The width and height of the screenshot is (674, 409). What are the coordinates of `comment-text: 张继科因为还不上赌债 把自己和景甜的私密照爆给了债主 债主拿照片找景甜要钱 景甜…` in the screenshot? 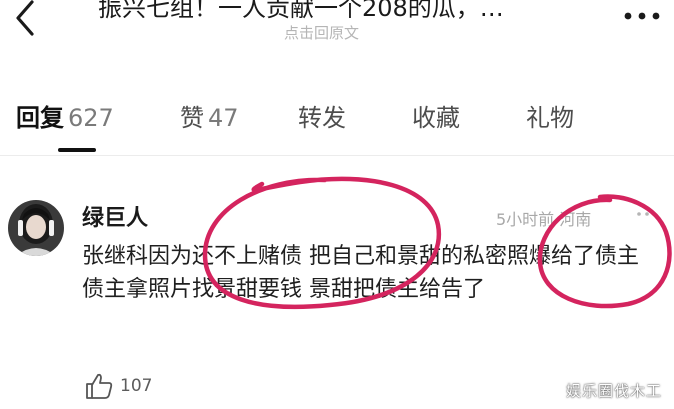 It's located at (360, 273).